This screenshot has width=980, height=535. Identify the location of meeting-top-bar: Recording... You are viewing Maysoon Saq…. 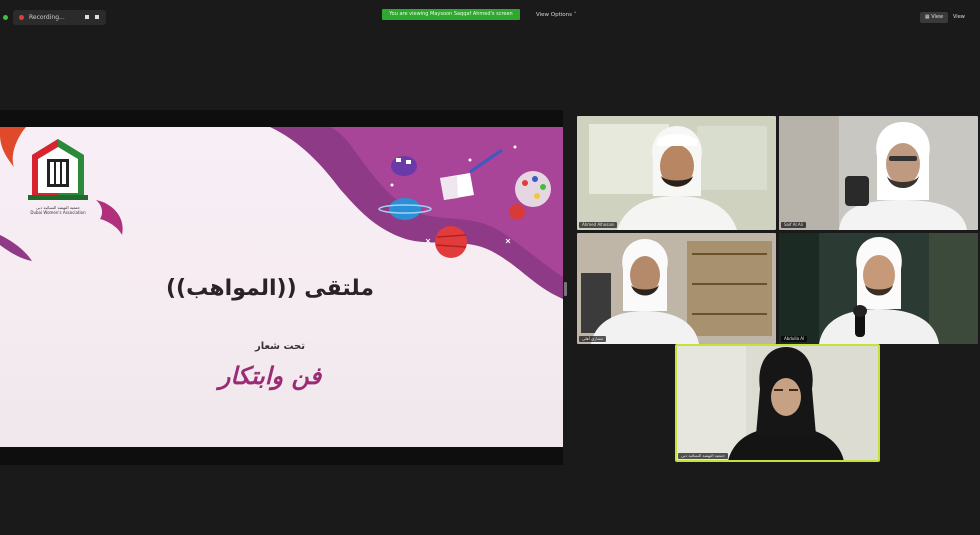
(490, 18).